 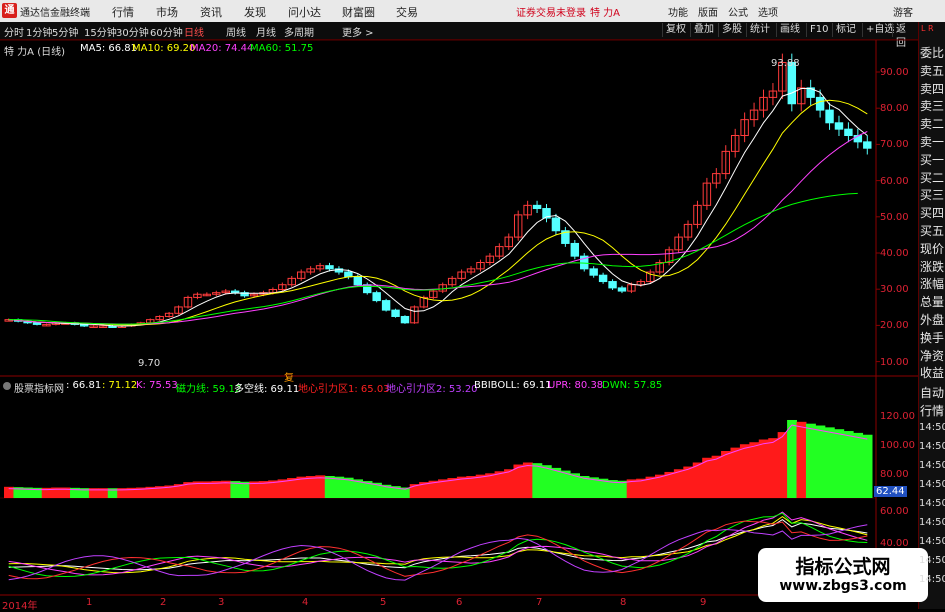 What do you see at coordinates (894, 511) in the screenshot?
I see `sub2-ytick-0: 60.00` at bounding box center [894, 511].